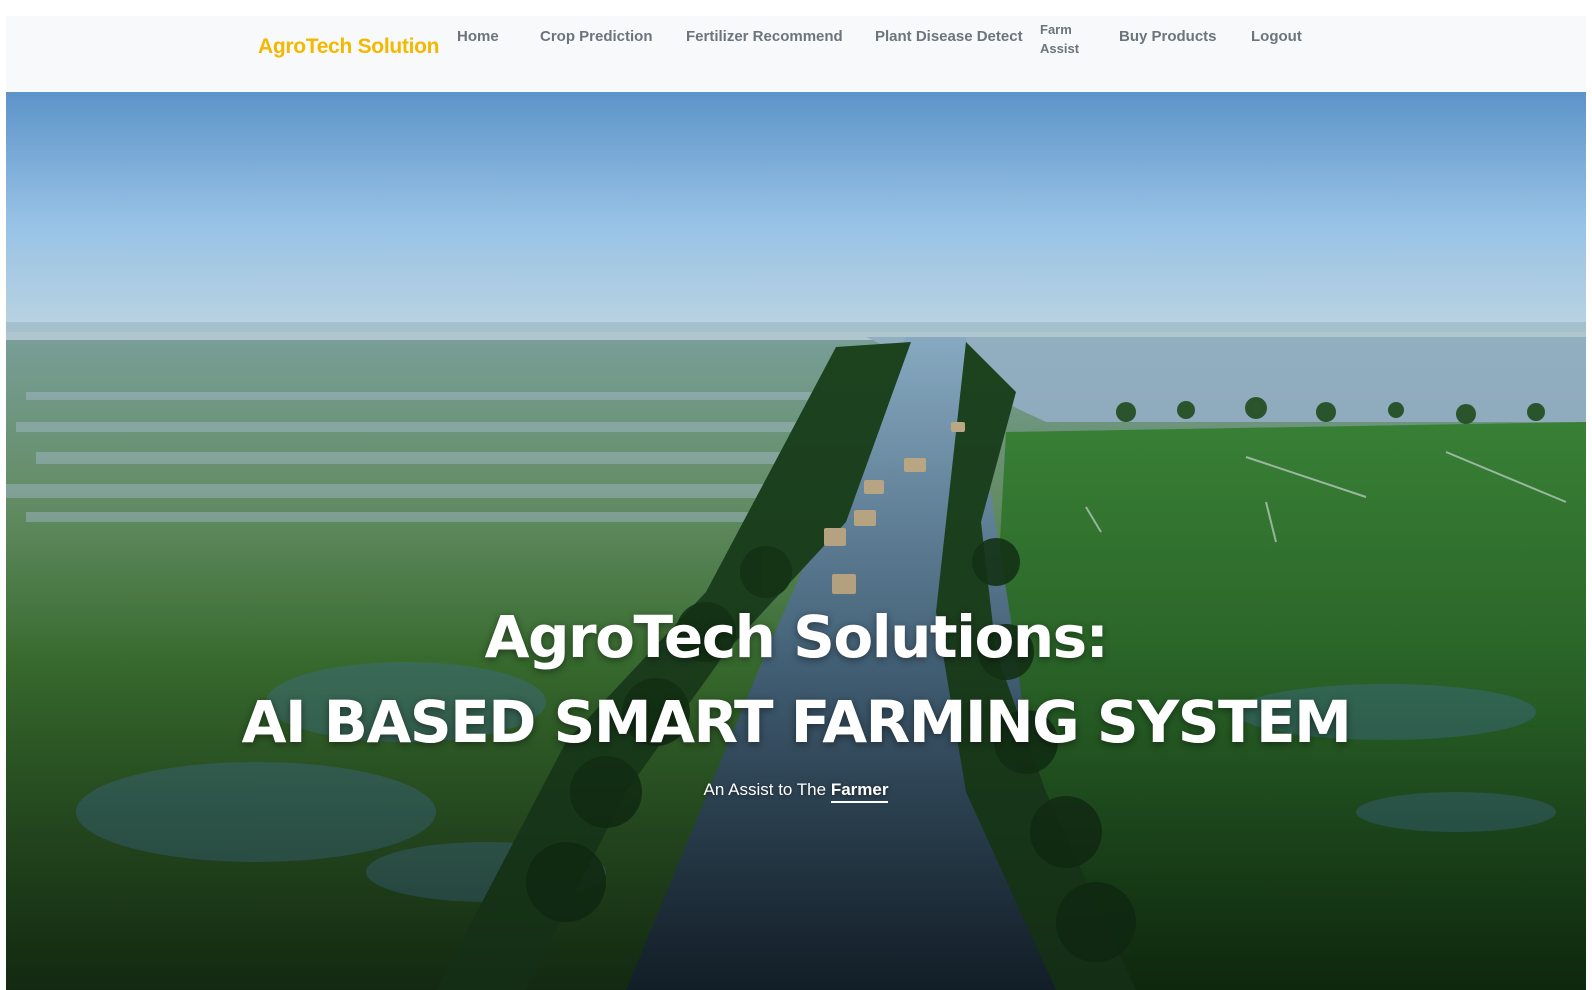 This screenshot has height=990, width=1592. Describe the element at coordinates (478, 37) in the screenshot. I see `nav-link-home: Home` at that location.